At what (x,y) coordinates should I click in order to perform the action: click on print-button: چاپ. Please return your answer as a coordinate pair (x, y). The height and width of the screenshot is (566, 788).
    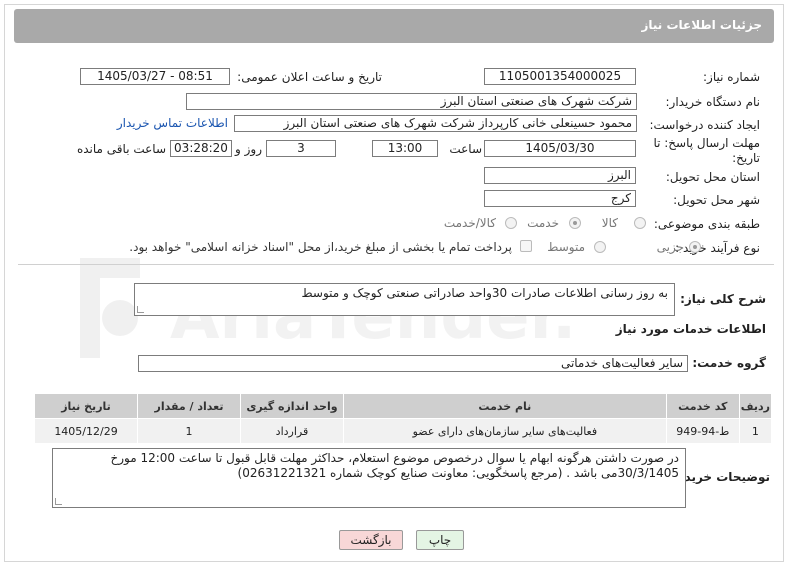
    Looking at the image, I should click on (440, 540).